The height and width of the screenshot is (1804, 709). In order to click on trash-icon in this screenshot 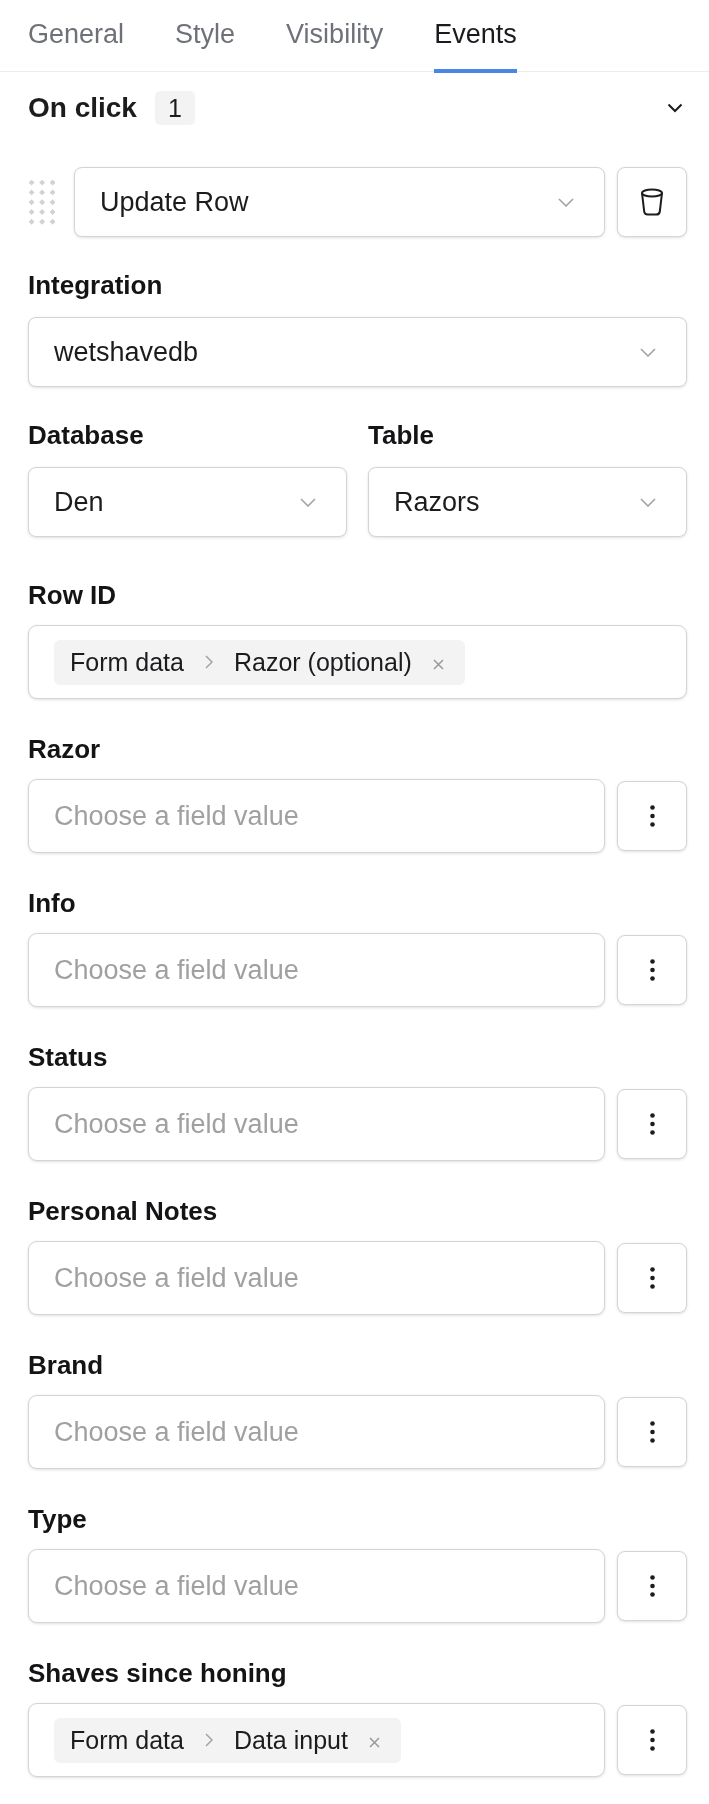, I will do `click(652, 202)`.